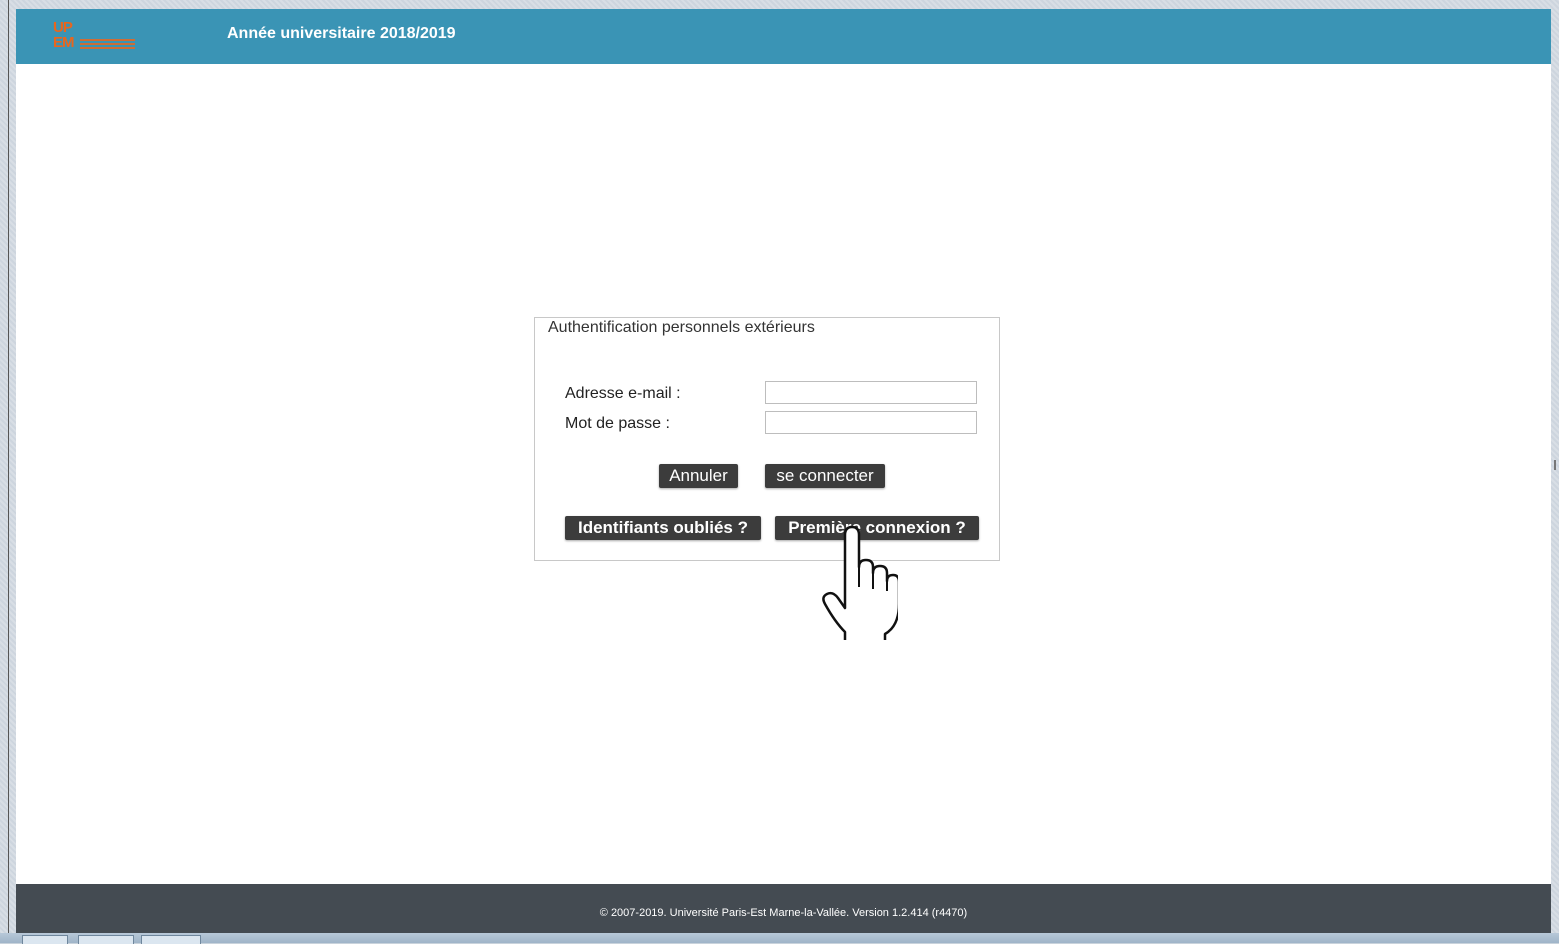  Describe the element at coordinates (1555, 465) in the screenshot. I see `scrollbar-grip` at that location.